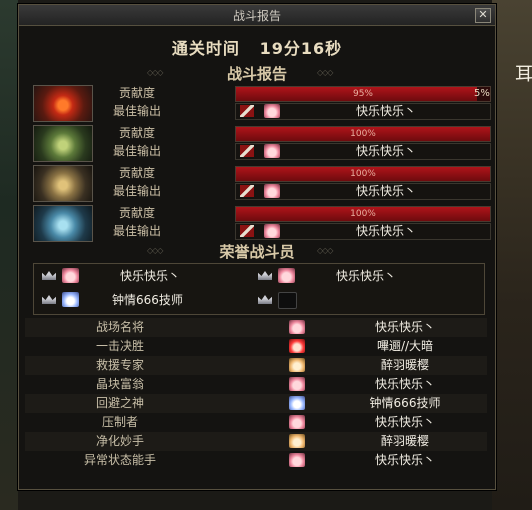 Image resolution: width=532 pixels, height=510 pixels. I want to click on battle-report-title: 战斗报告, so click(256, 74).